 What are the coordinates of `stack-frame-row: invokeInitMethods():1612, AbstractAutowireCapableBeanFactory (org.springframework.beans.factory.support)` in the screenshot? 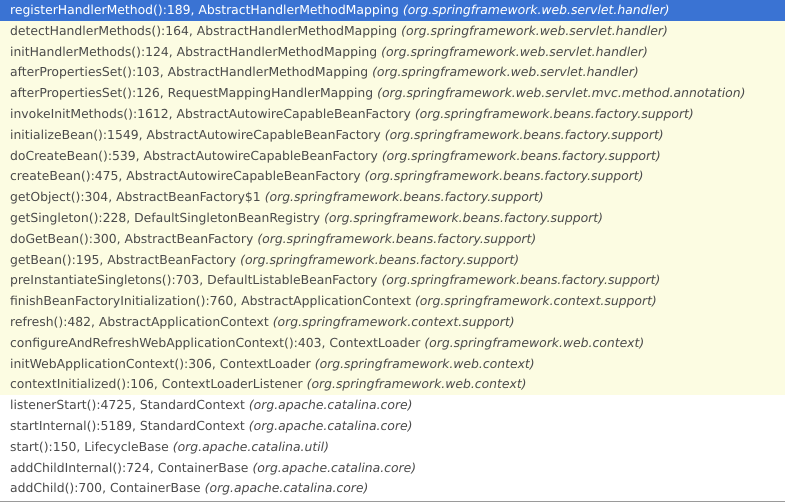 It's located at (392, 114).